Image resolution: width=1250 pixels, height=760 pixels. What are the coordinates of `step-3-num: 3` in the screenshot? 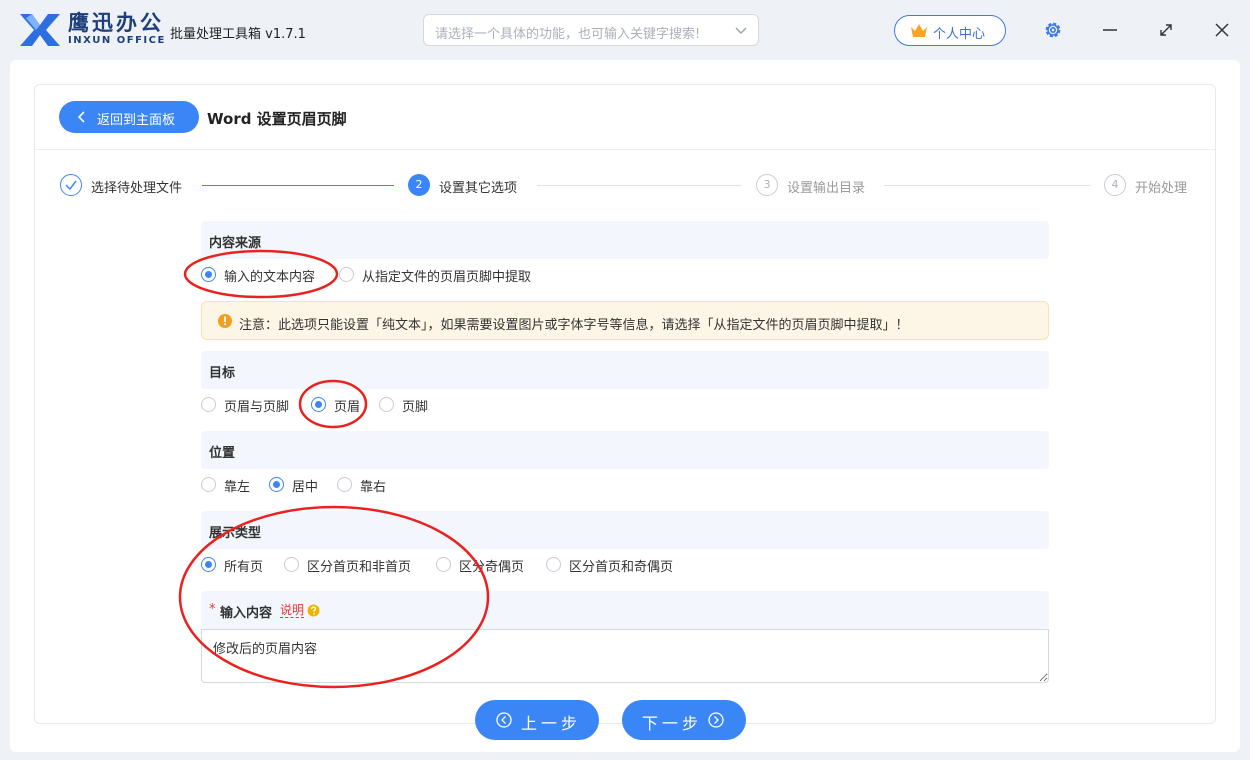 It's located at (767, 184).